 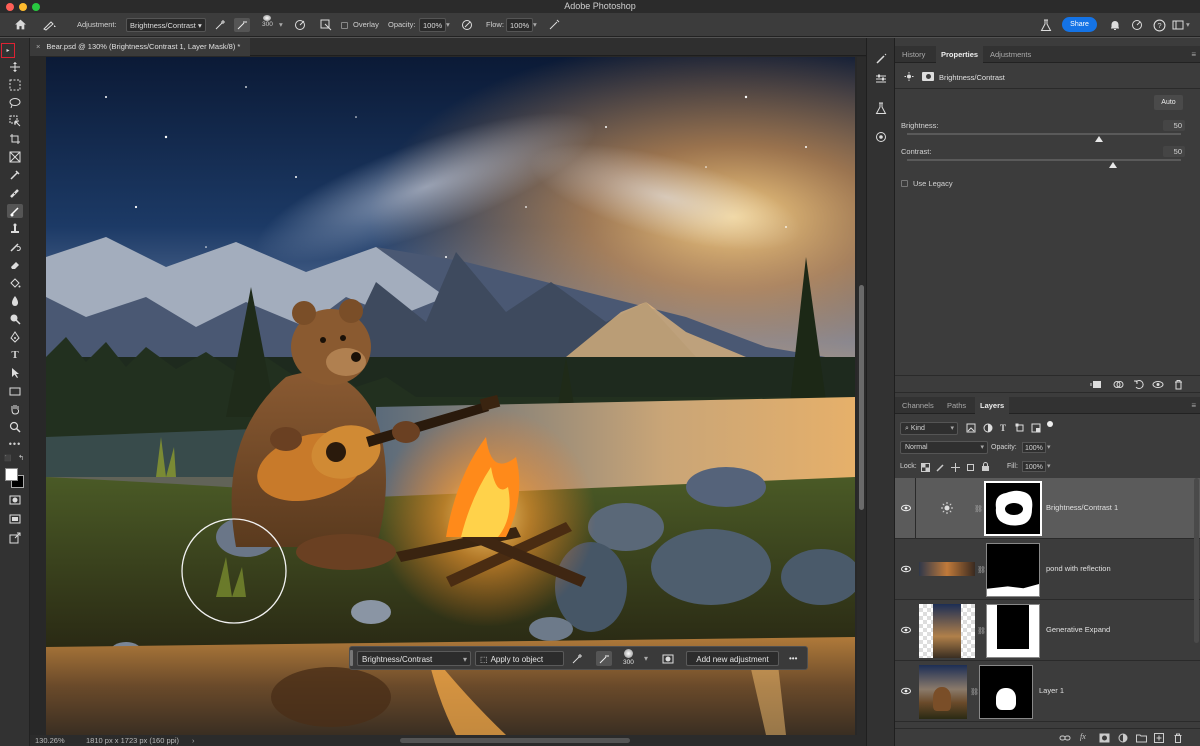 I want to click on mask-properties-icon, so click(x=928, y=76).